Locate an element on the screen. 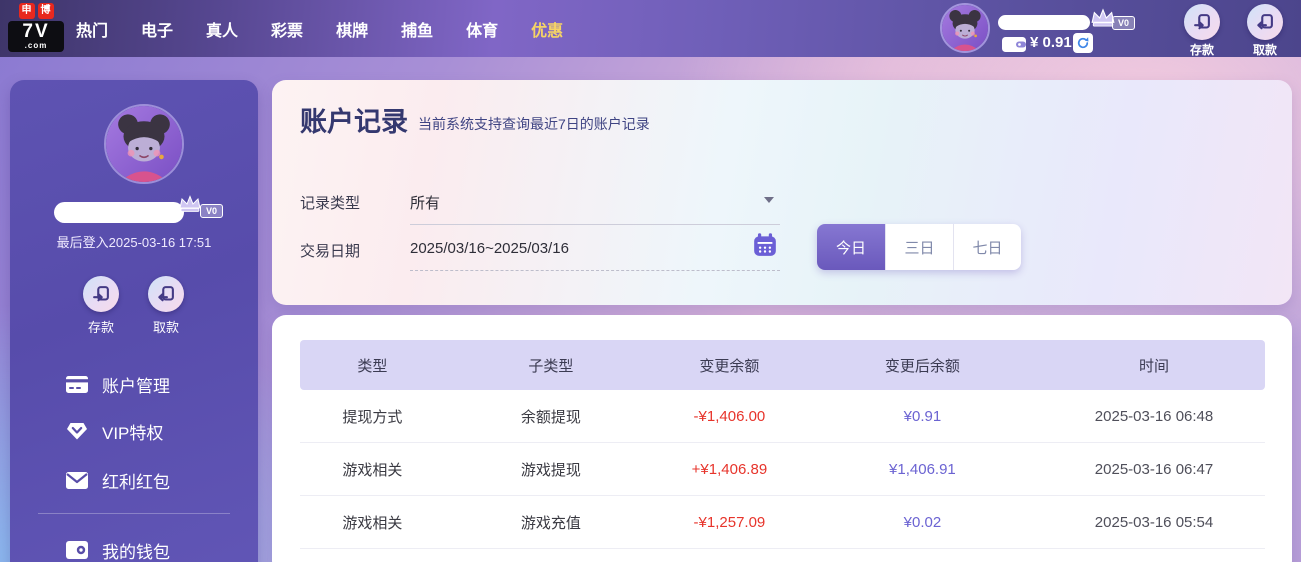 This screenshot has width=1301, height=562. nav-item-fishing: 捕鱼 is located at coordinates (417, 29).